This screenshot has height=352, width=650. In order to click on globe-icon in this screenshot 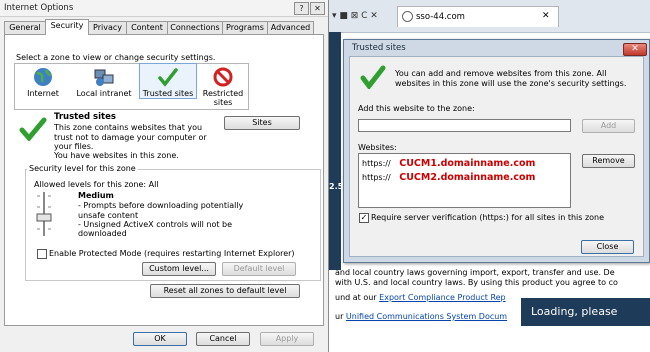, I will do `click(43, 77)`.